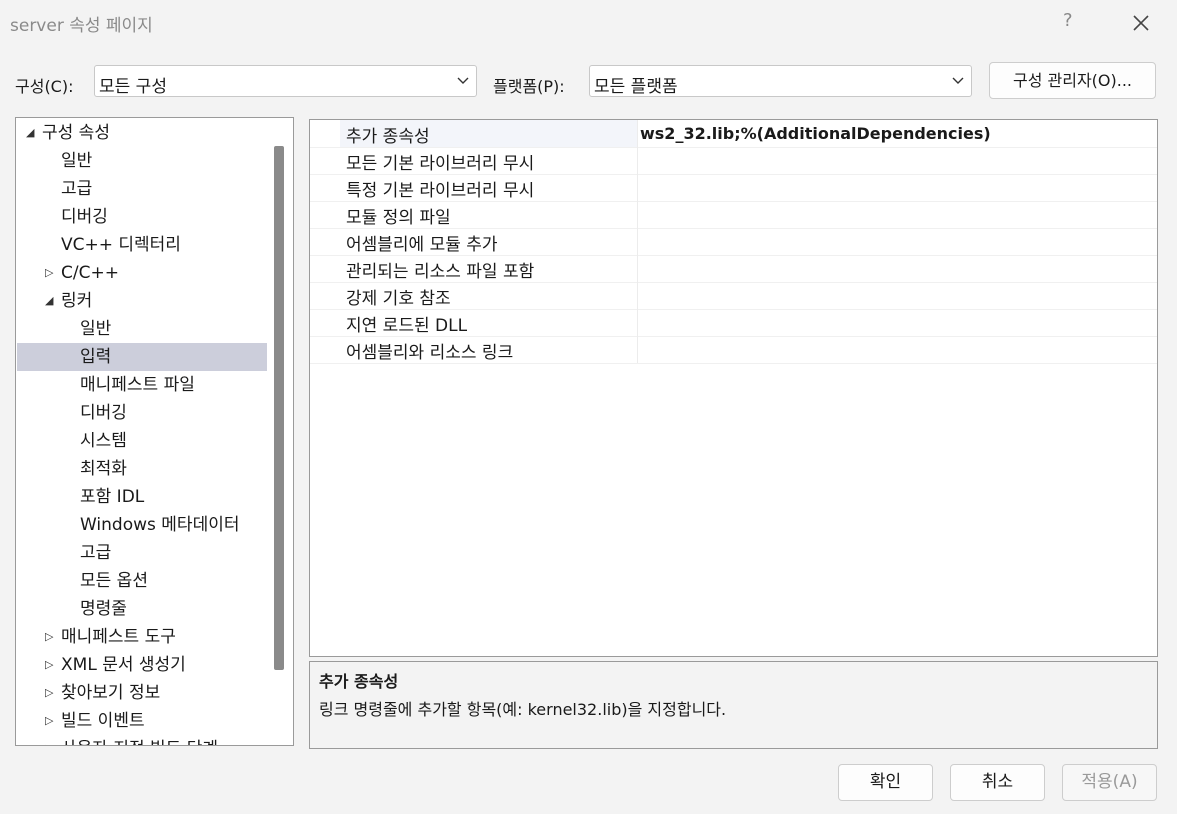 This screenshot has width=1177, height=814. Describe the element at coordinates (1141, 23) in the screenshot. I see `close-icon` at that location.